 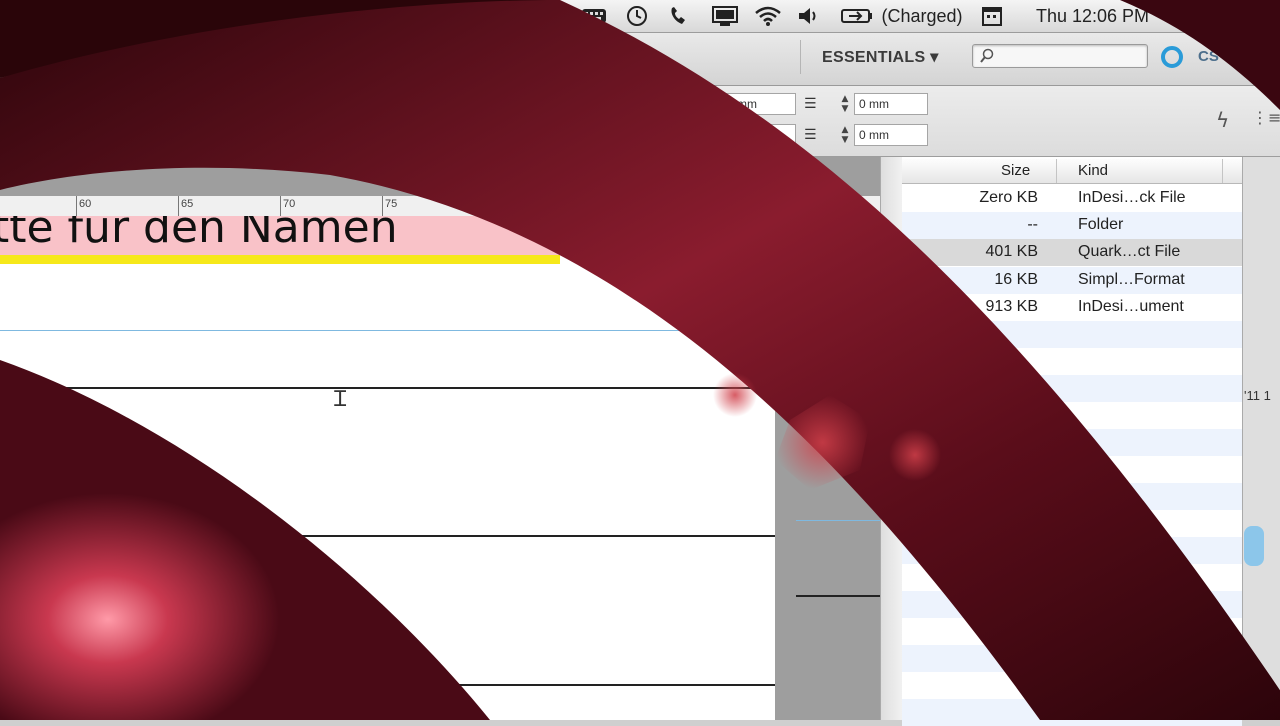 What do you see at coordinates (1032, 224) in the screenshot?
I see `file-size: --` at bounding box center [1032, 224].